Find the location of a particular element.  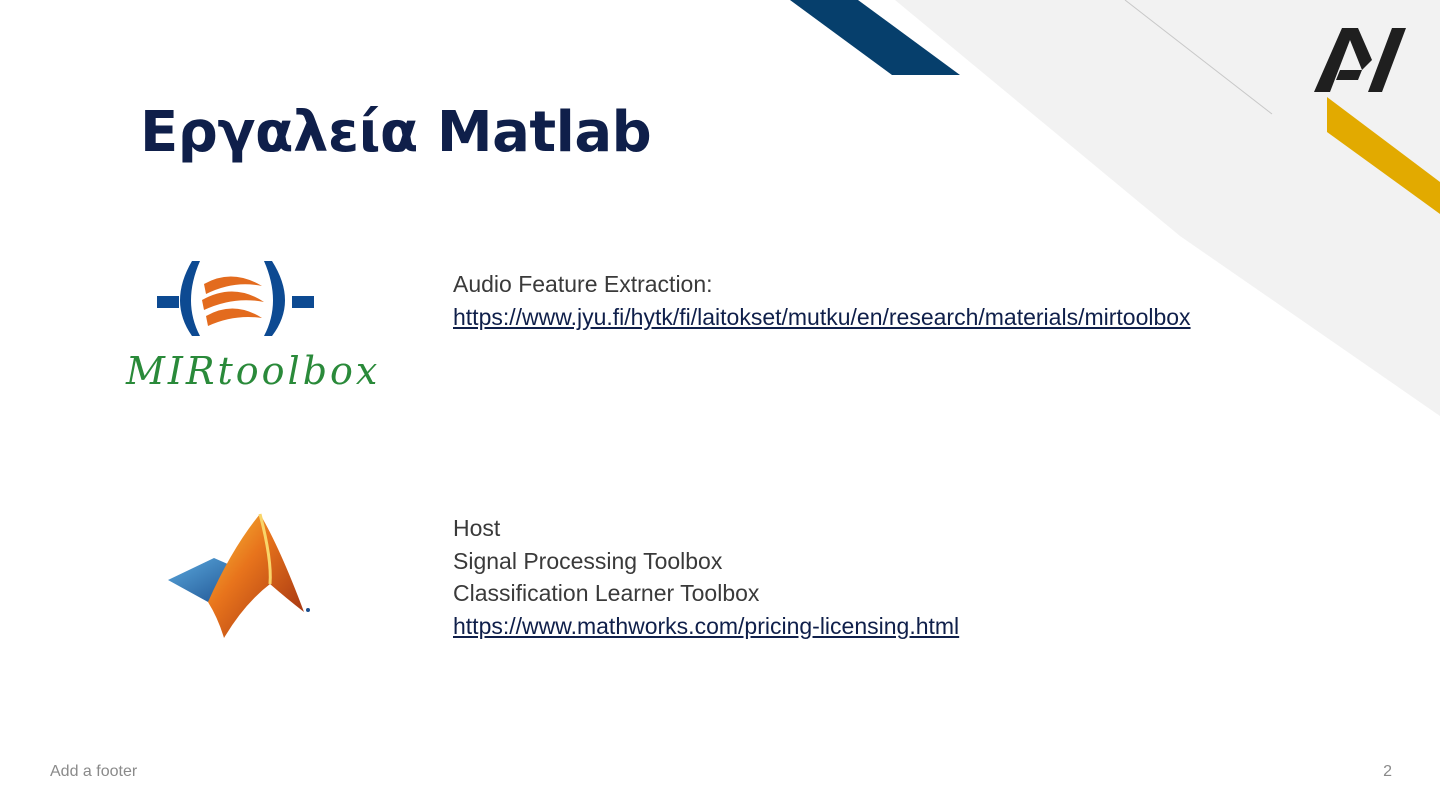

text-line: Signal Processing Toolbox is located at coordinates (588, 560).